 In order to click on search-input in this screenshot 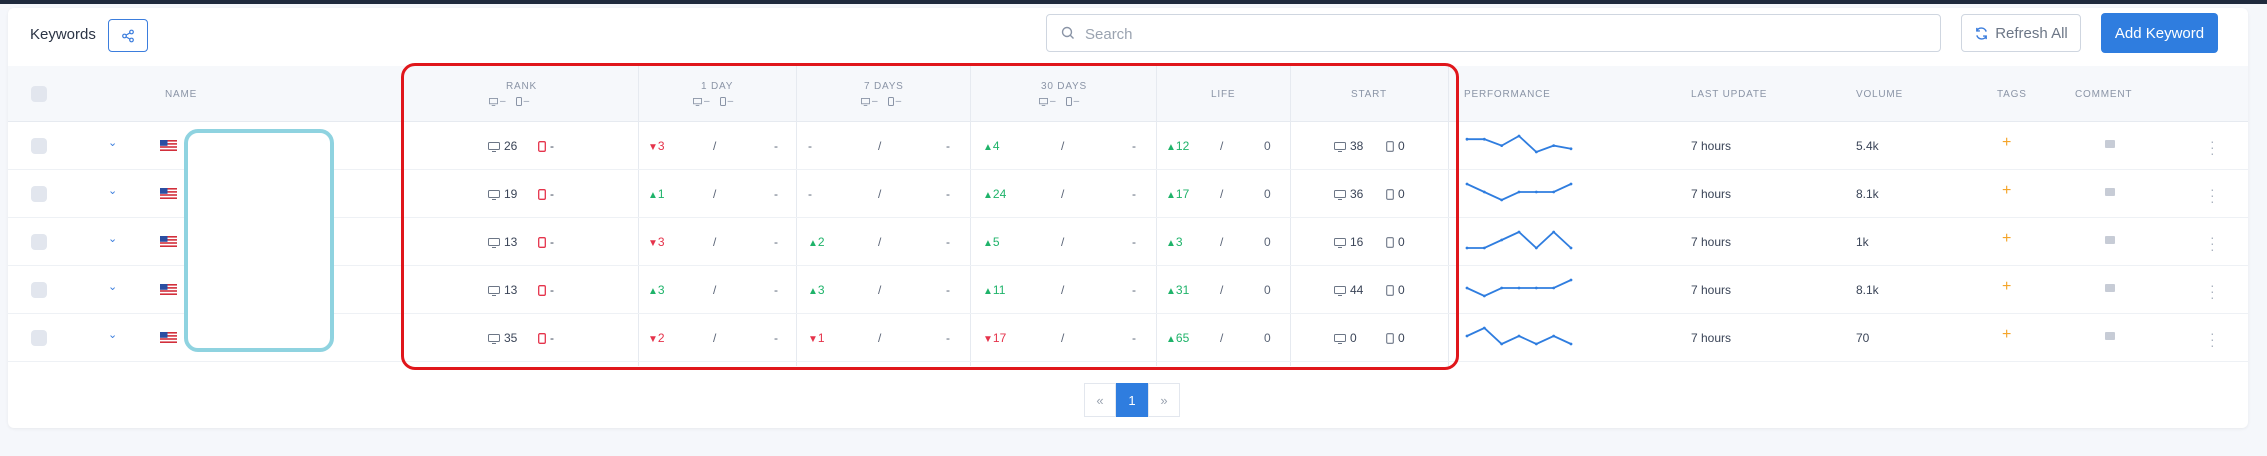, I will do `click(1485, 34)`.